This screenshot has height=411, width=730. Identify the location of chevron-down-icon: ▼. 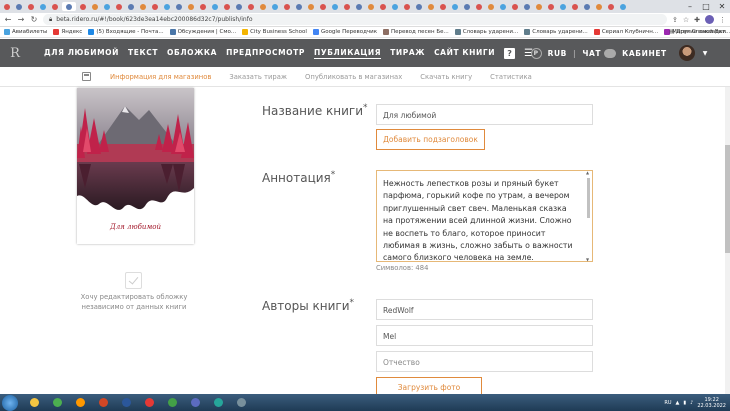
(705, 53).